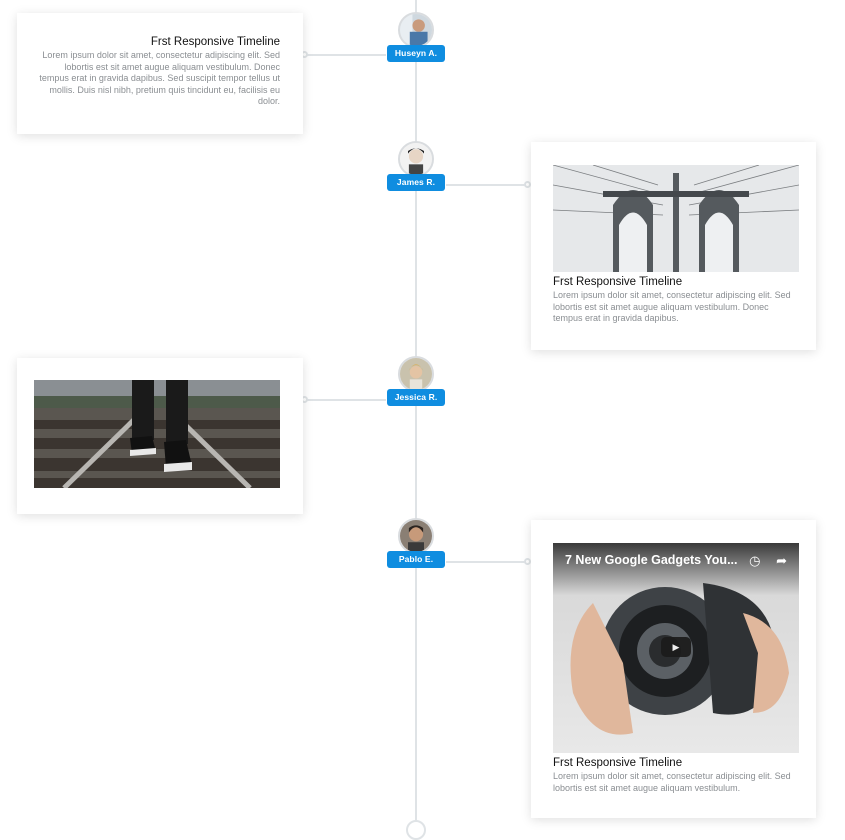  I want to click on author-tag: James R., so click(416, 182).